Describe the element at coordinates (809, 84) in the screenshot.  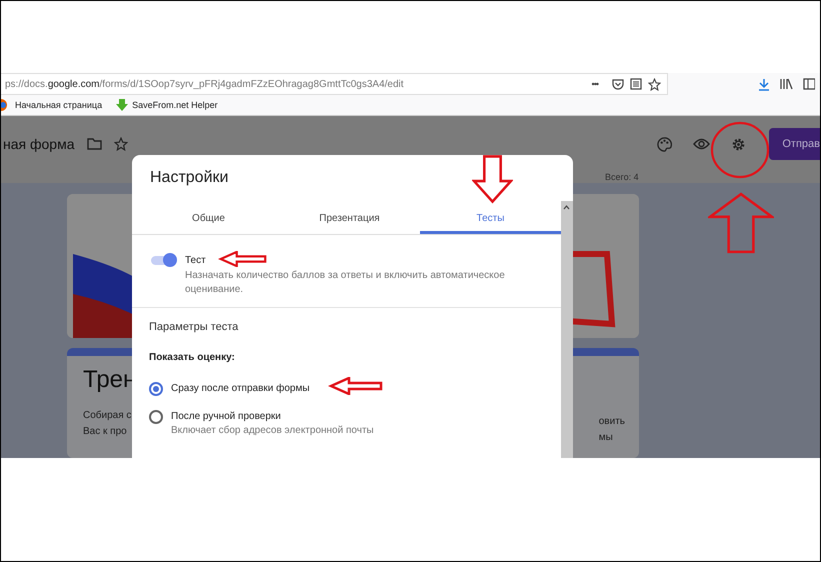
I see `sidebar-icon` at that location.